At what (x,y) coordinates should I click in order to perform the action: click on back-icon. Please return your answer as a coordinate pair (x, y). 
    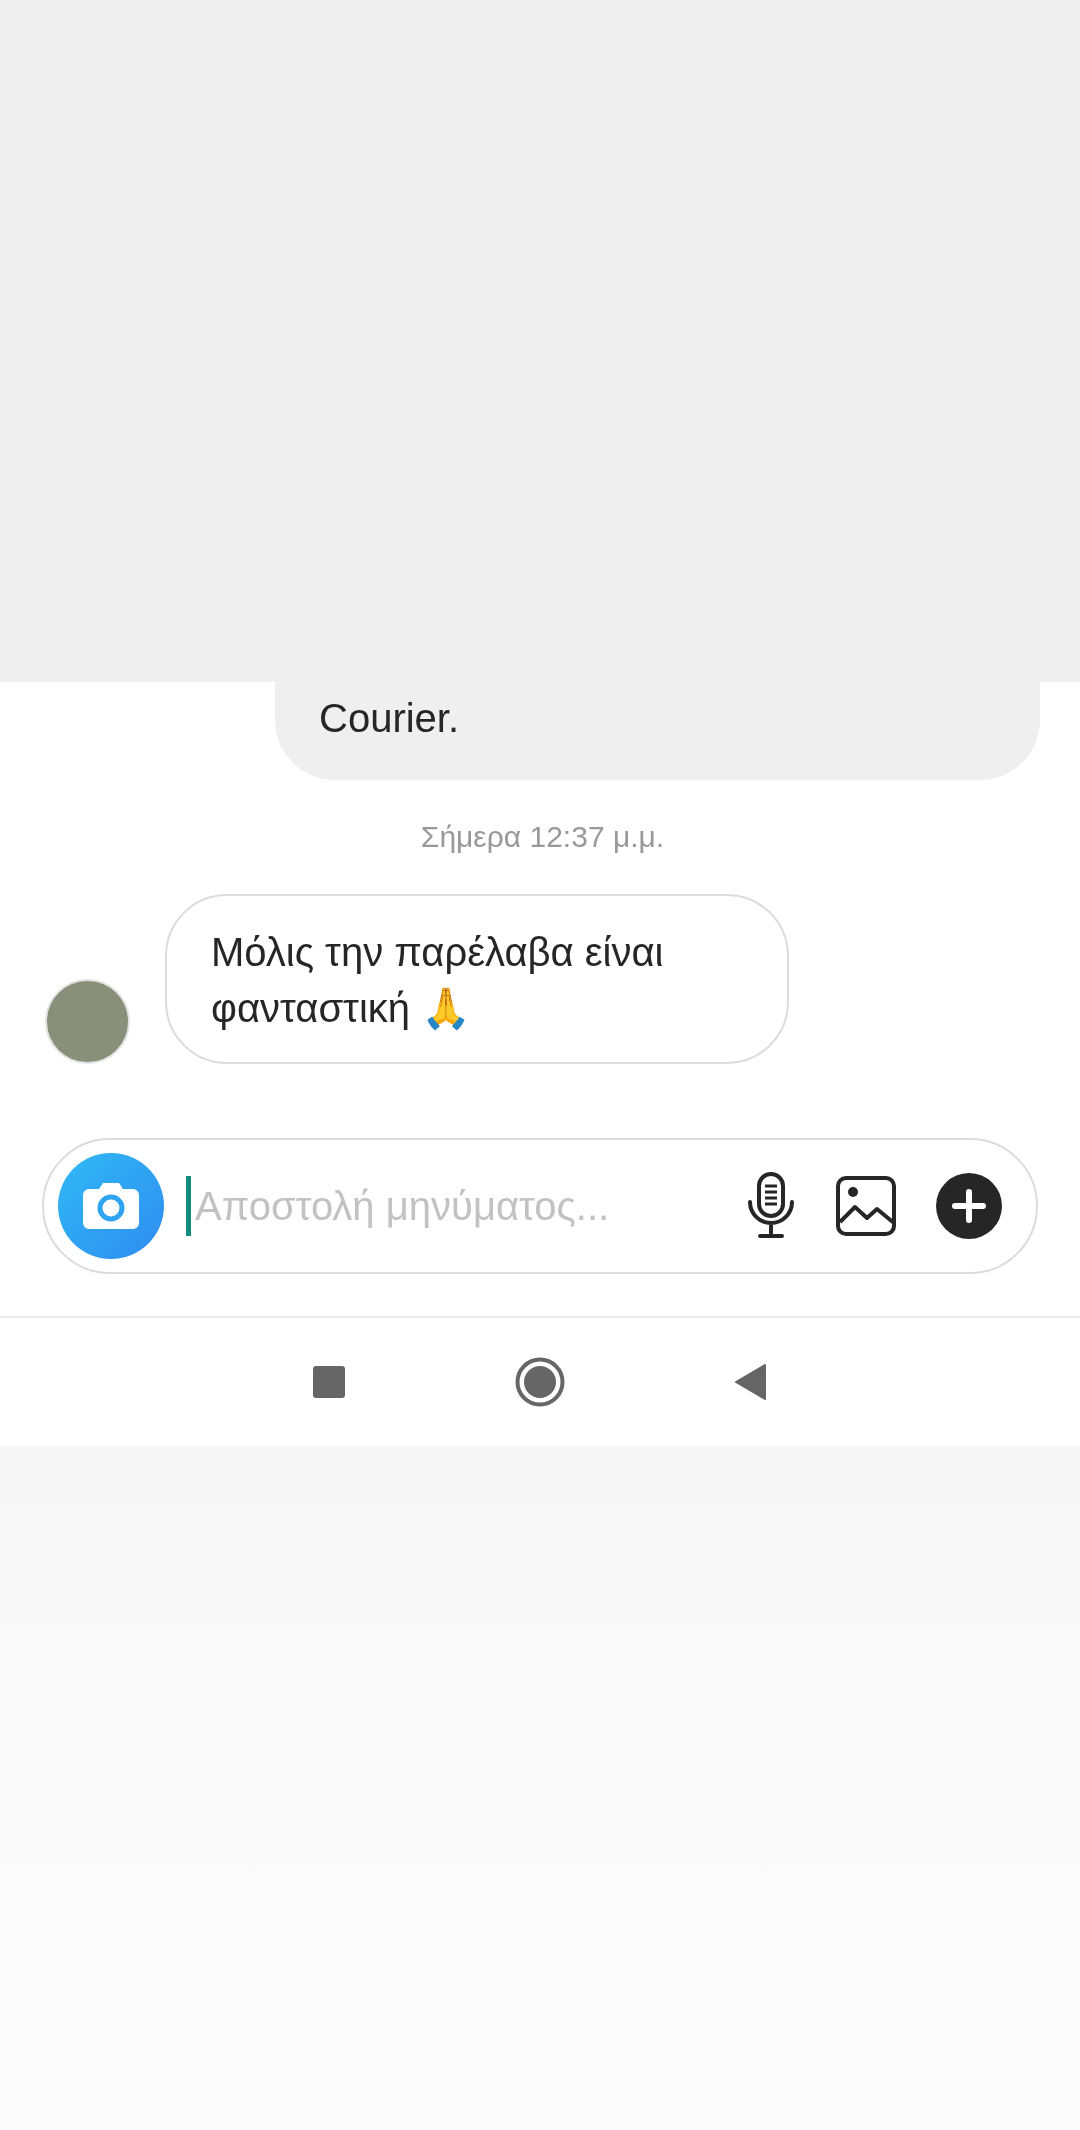
    Looking at the image, I should click on (751, 1382).